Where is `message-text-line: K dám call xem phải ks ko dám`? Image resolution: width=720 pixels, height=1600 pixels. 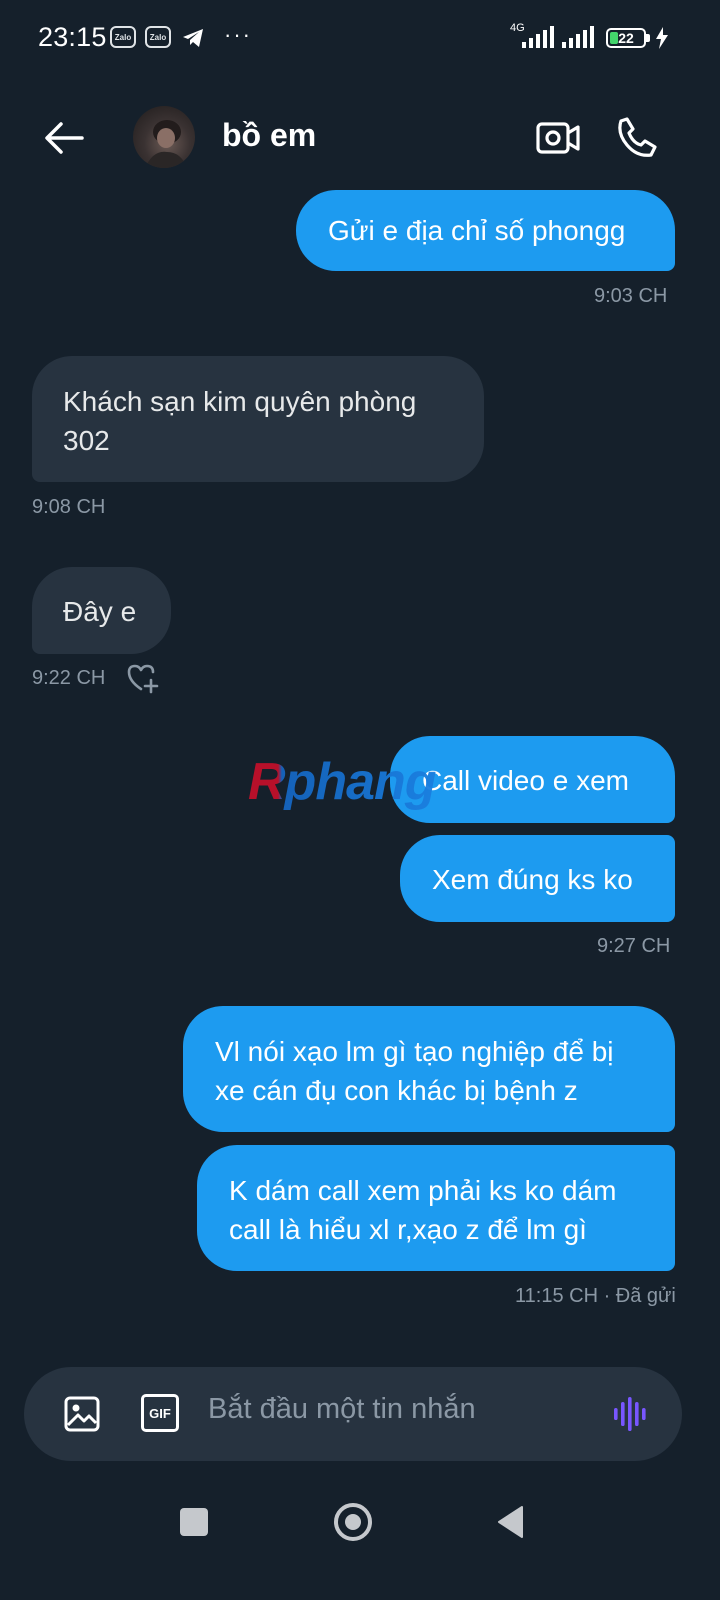
message-text-line: K dám call xem phải ks ko dám is located at coordinates (423, 1190).